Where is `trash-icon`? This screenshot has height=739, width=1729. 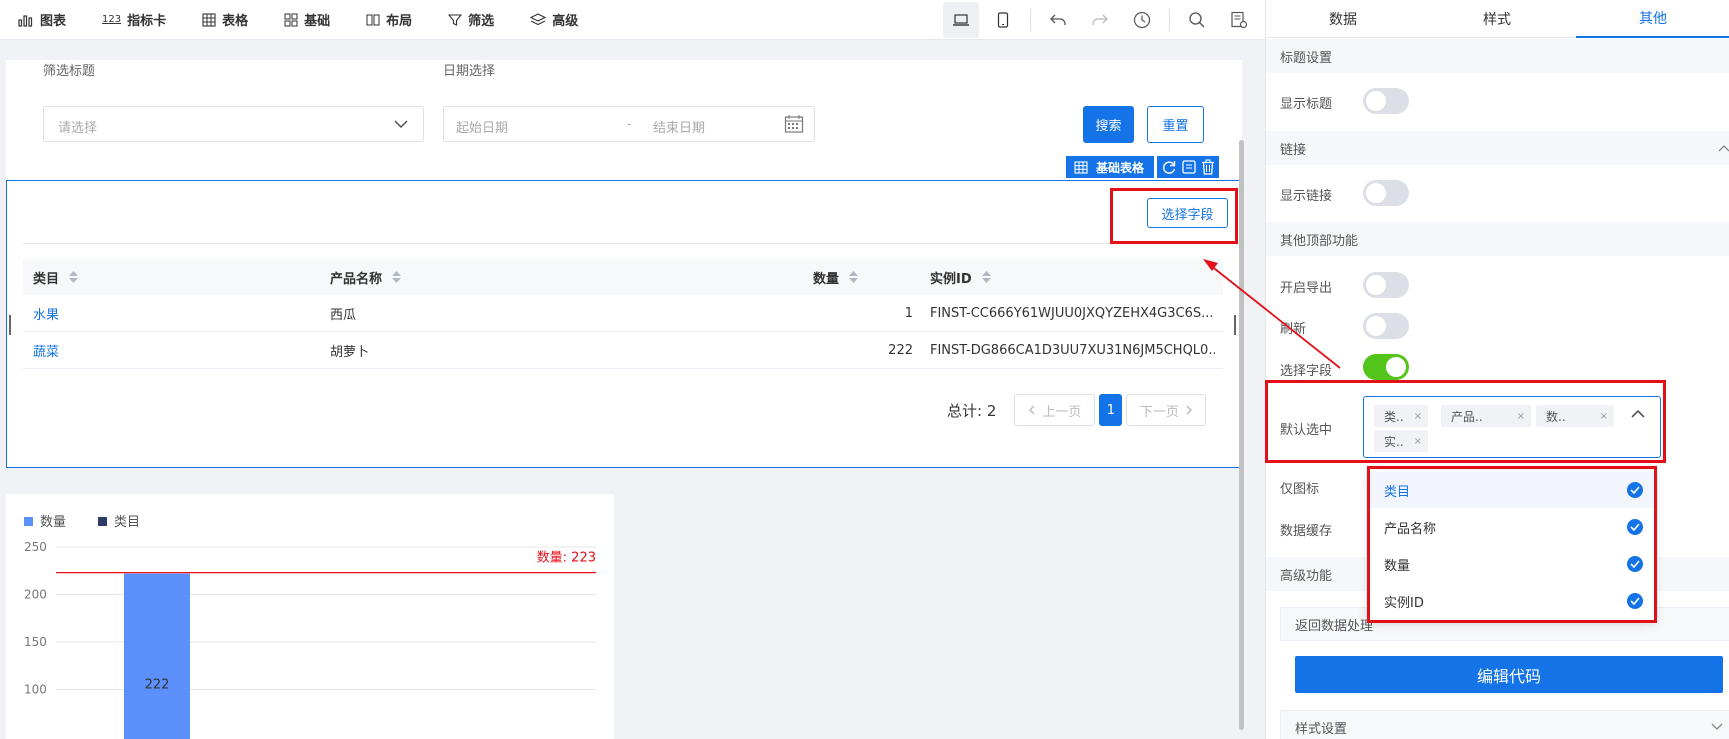 trash-icon is located at coordinates (1208, 167).